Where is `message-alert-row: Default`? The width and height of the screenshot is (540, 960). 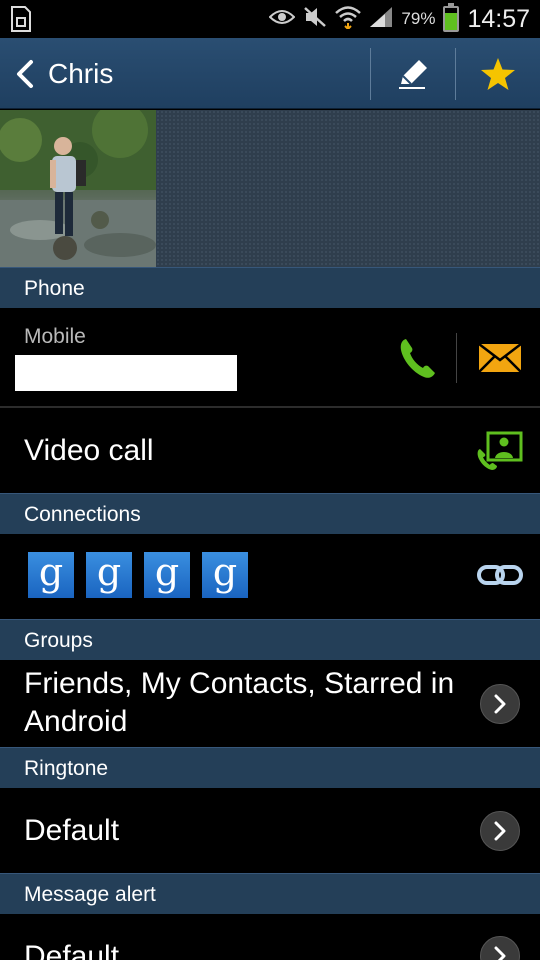 message-alert-row: Default is located at coordinates (270, 937).